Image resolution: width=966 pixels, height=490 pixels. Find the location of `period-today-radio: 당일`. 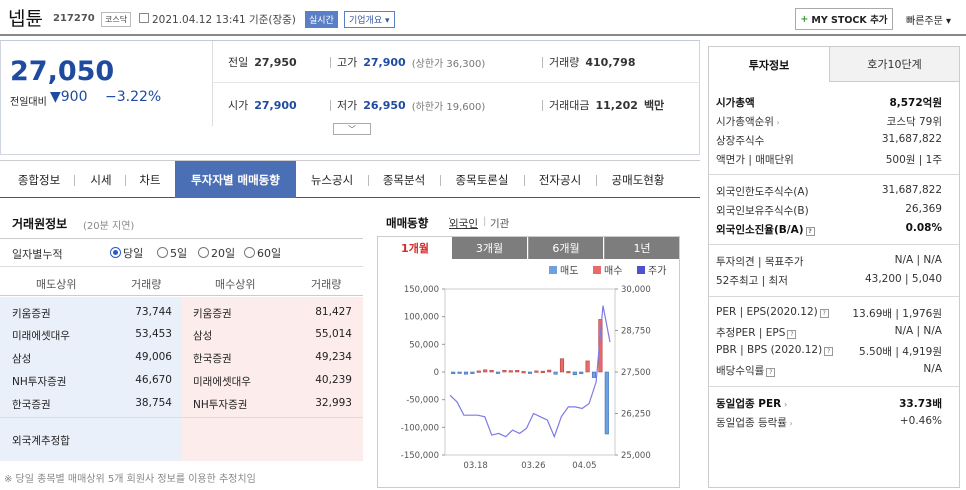

period-today-radio: 당일 is located at coordinates (126, 253).